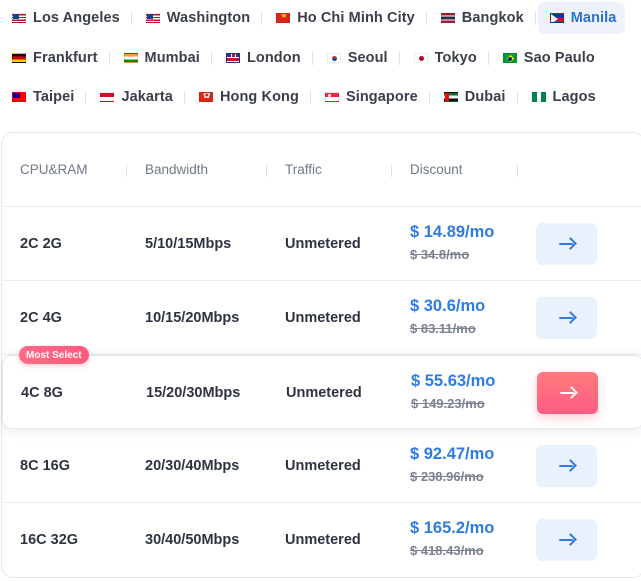 The width and height of the screenshot is (641, 581). I want to click on singapore-flag-icon, so click(331, 97).